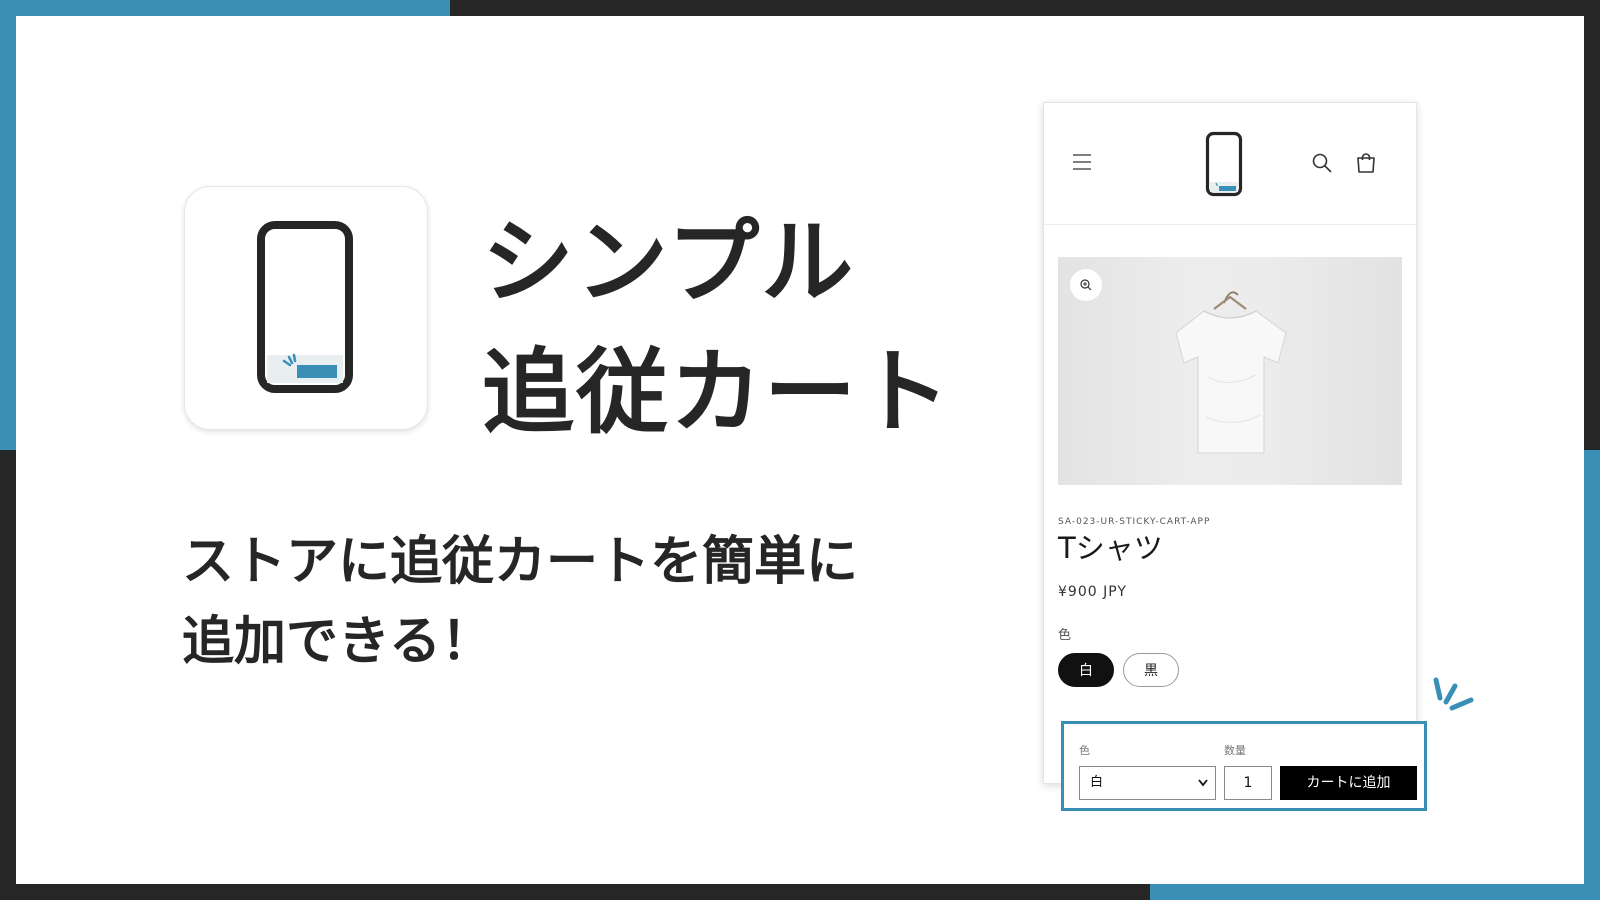  What do you see at coordinates (225, 8) in the screenshot?
I see `accent-bar-top-left` at bounding box center [225, 8].